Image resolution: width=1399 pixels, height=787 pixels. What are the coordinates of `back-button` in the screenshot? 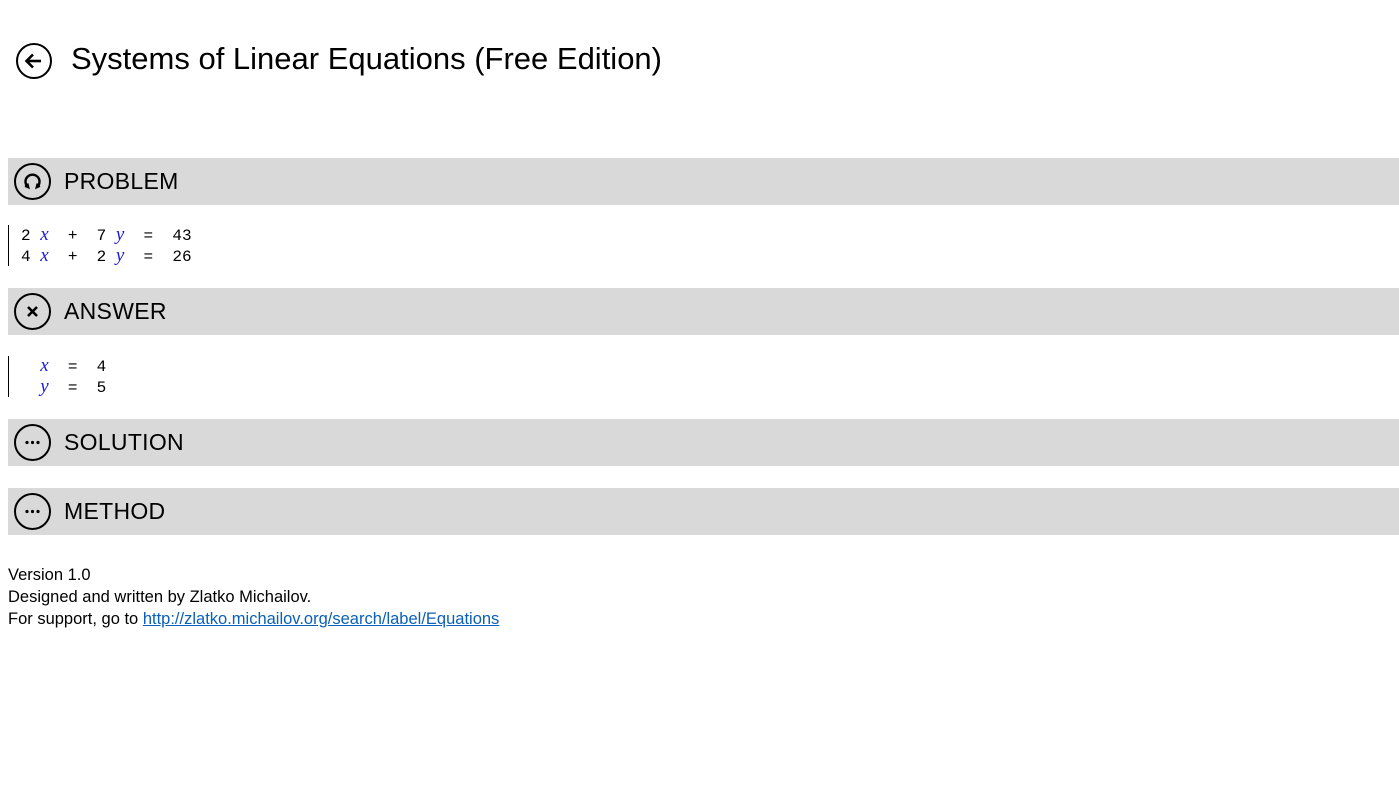 It's located at (34, 61).